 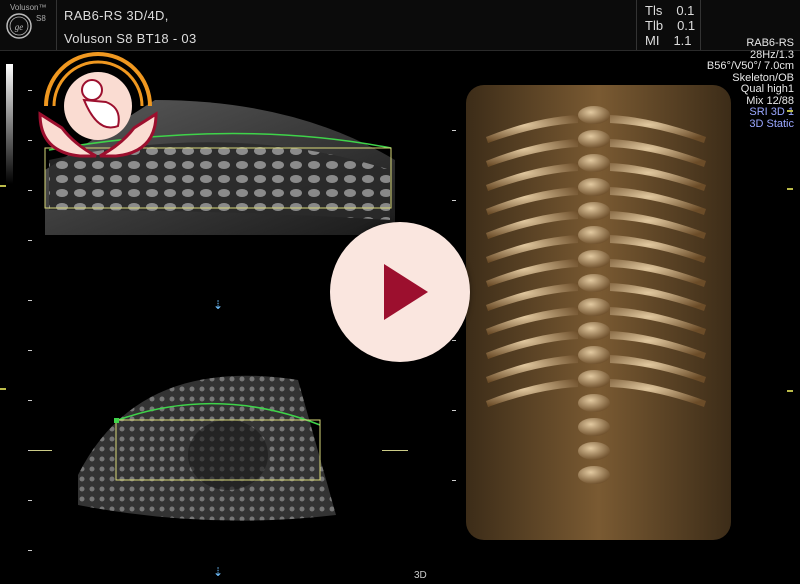 I want to click on mode-label: 3D, so click(x=420, y=575).